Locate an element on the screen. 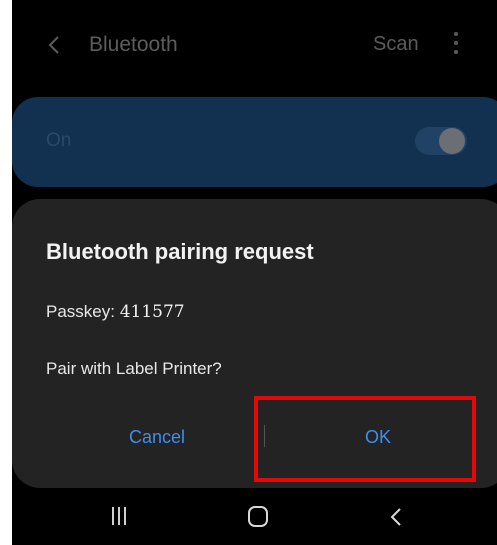  cancel-button: Cancel is located at coordinates (157, 437).